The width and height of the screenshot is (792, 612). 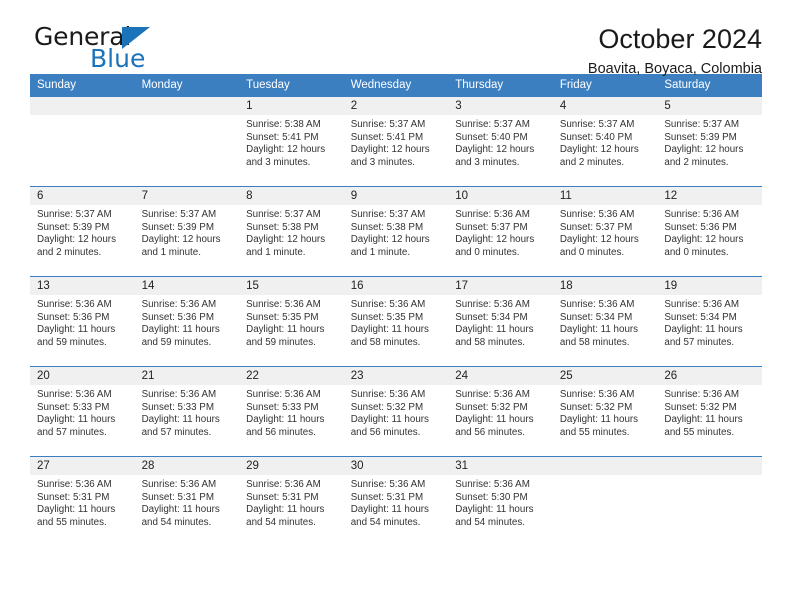 I want to click on general-blue-logo: General Blue, so click(x=95, y=48).